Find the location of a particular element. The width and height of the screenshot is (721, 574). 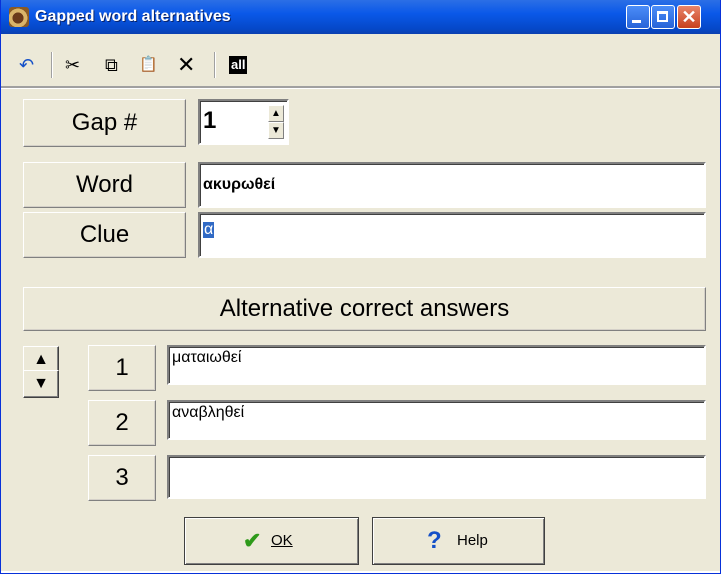

undo-icon: ↶ is located at coordinates (26, 65).